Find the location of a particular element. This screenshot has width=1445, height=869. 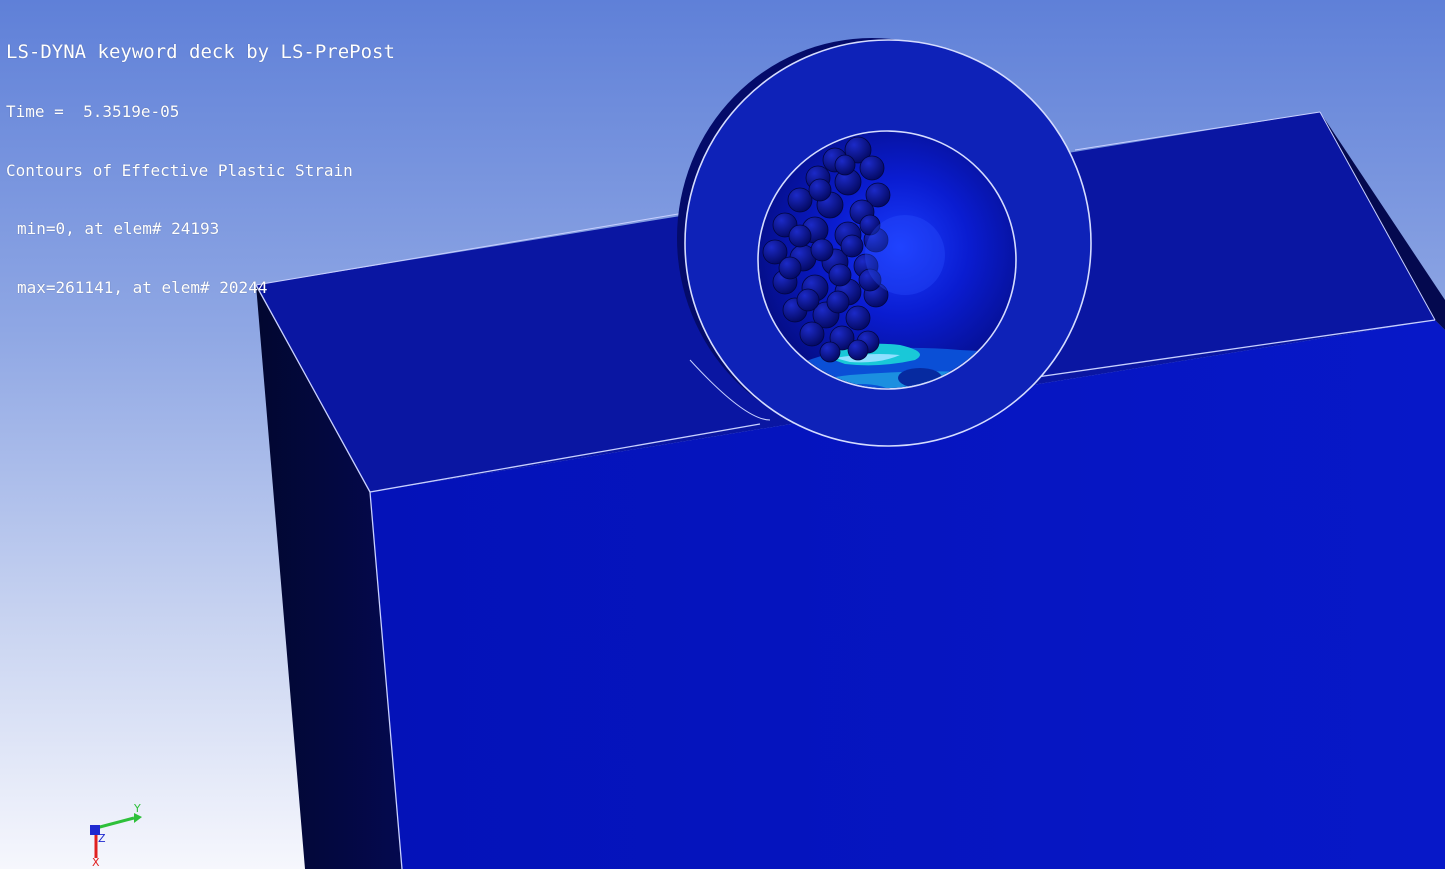

z-axis-label: Z is located at coordinates (102, 838).